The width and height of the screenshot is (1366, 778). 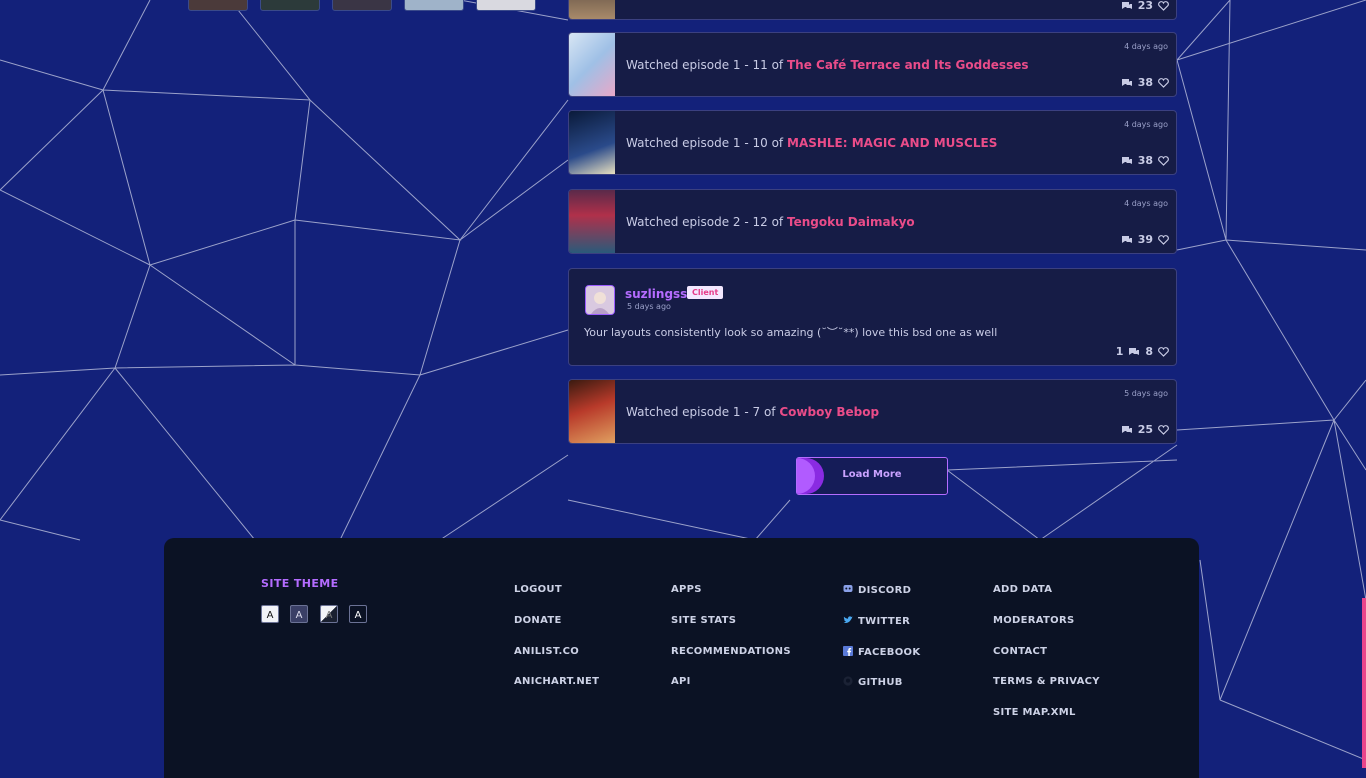 I want to click on like-count: 25, so click(x=1145, y=429).